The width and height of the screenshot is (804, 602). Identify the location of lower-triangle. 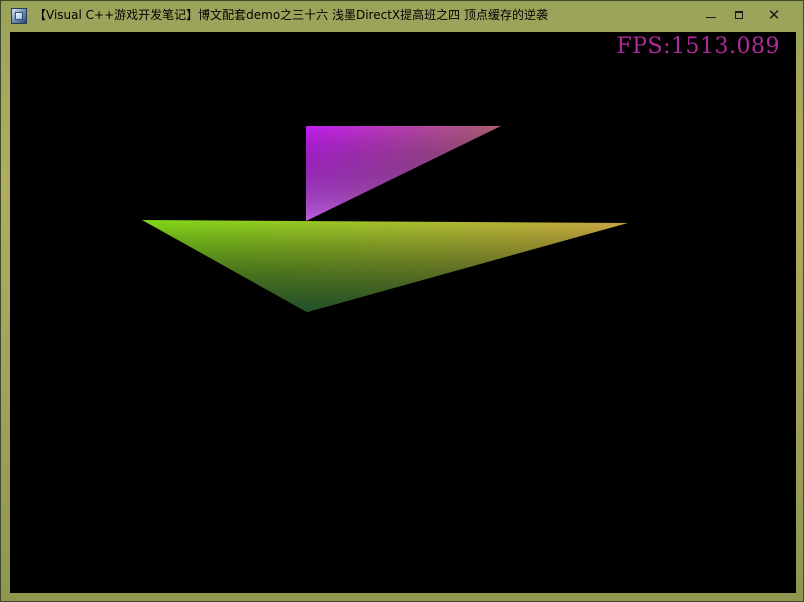
(385, 266).